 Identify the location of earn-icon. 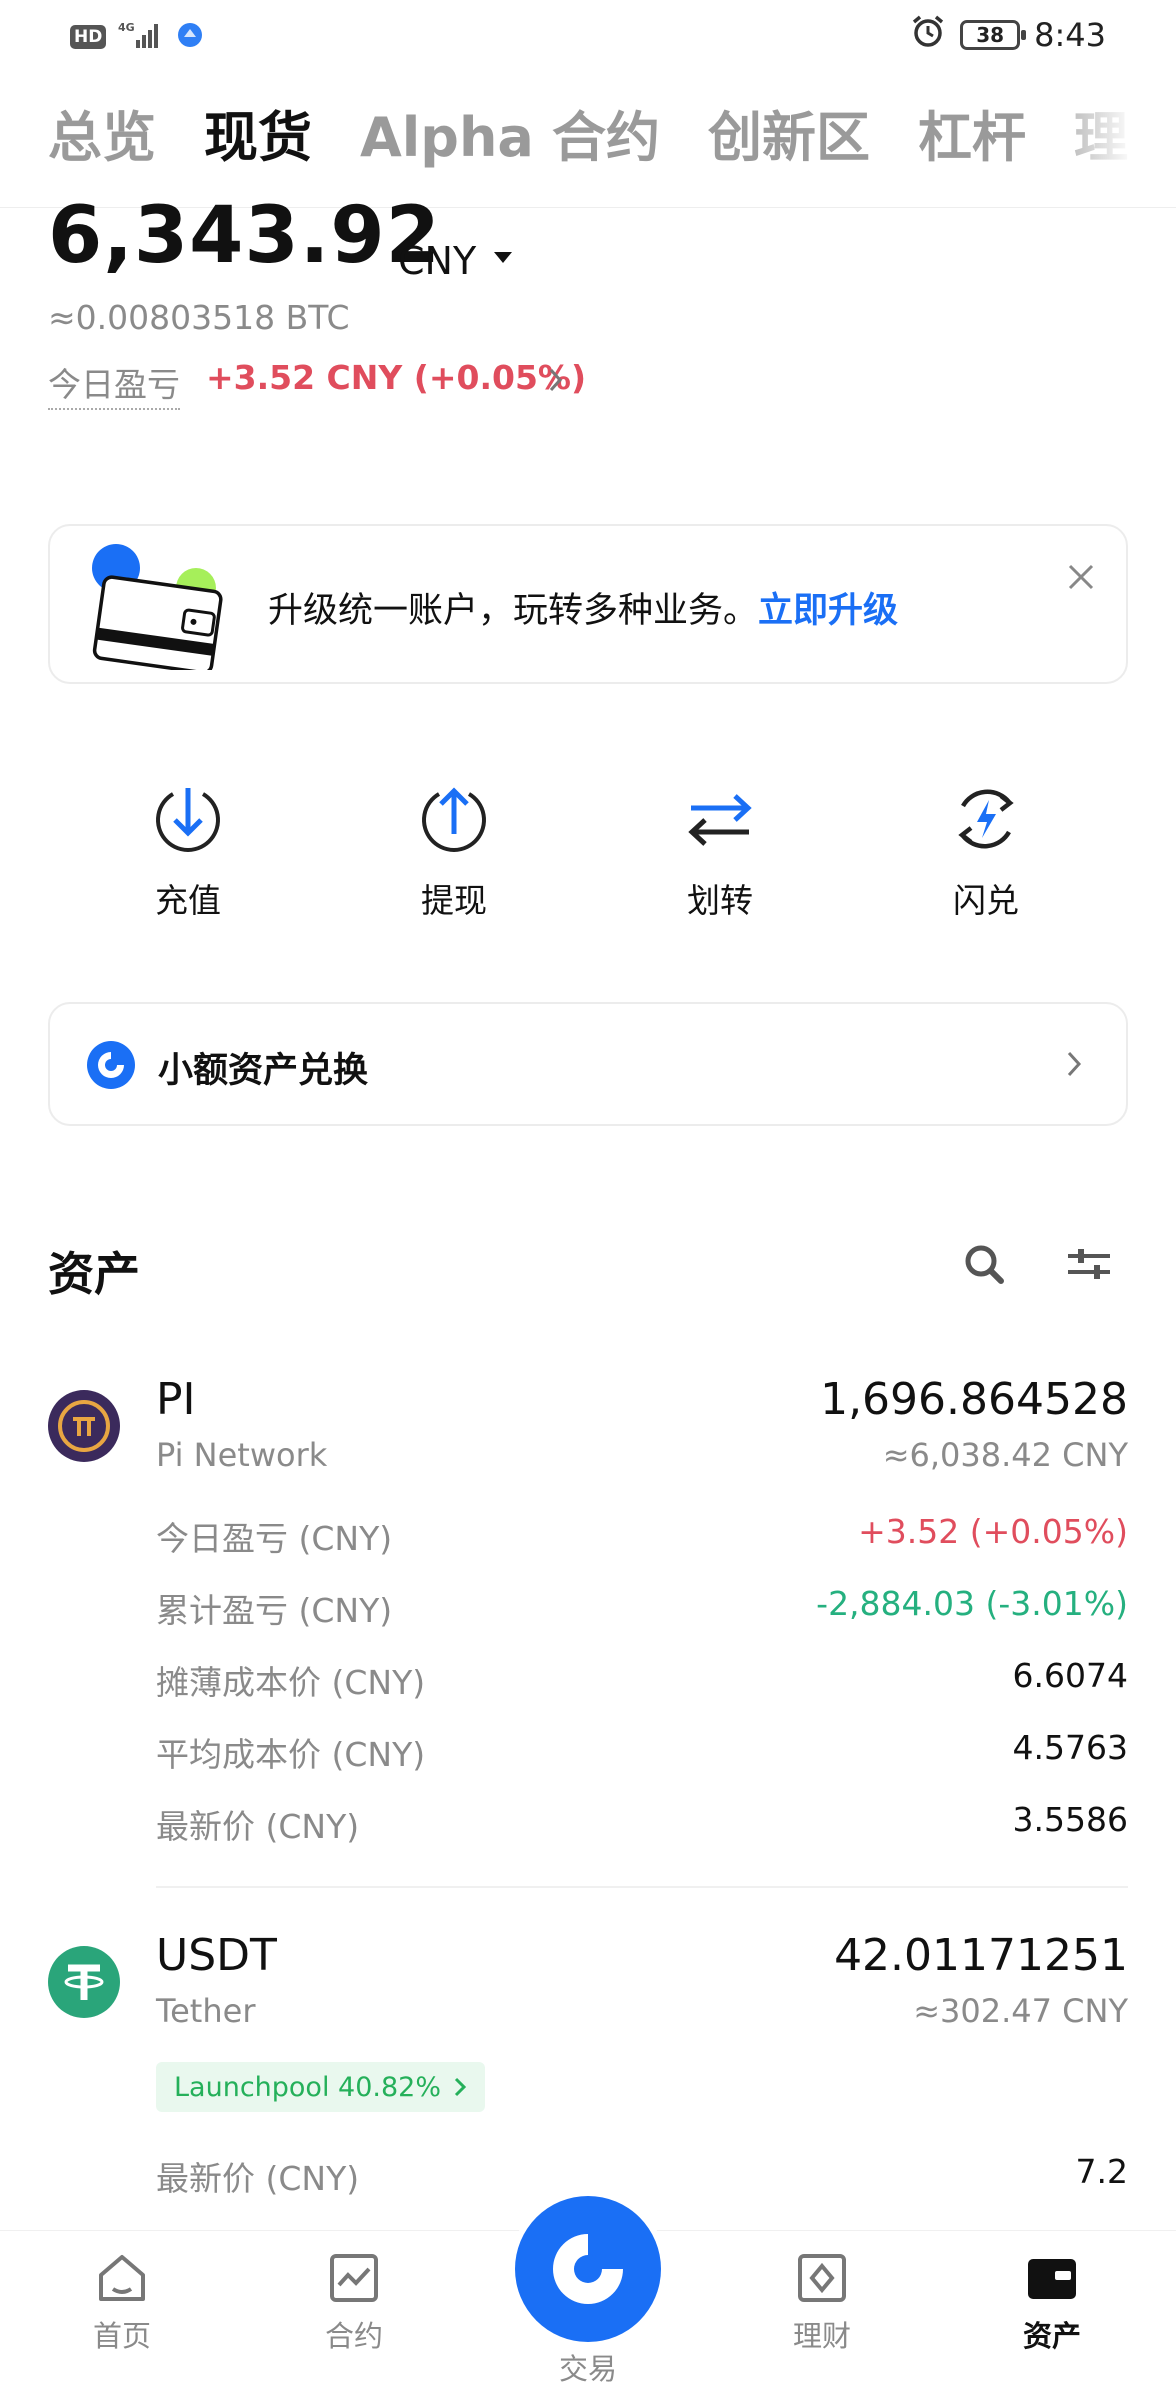
(822, 2278).